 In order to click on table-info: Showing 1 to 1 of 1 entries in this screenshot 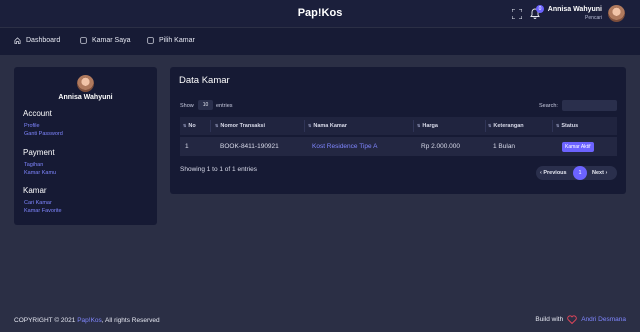, I will do `click(218, 169)`.